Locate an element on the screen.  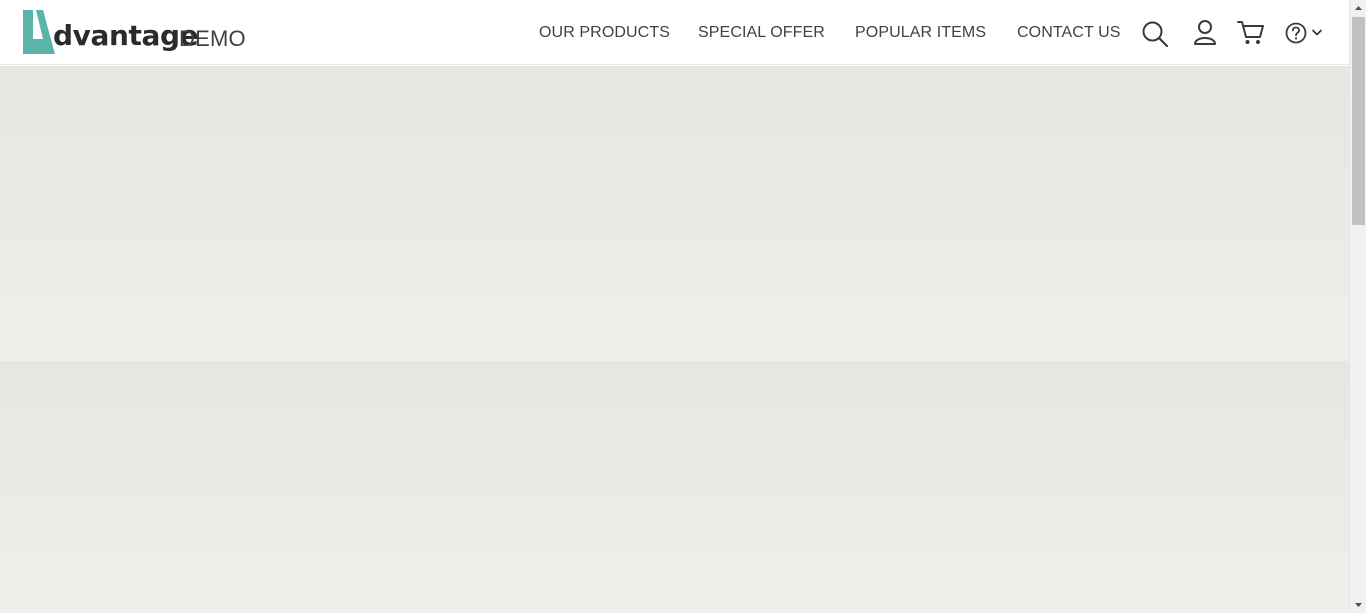
cart-icon is located at coordinates (1251, 33).